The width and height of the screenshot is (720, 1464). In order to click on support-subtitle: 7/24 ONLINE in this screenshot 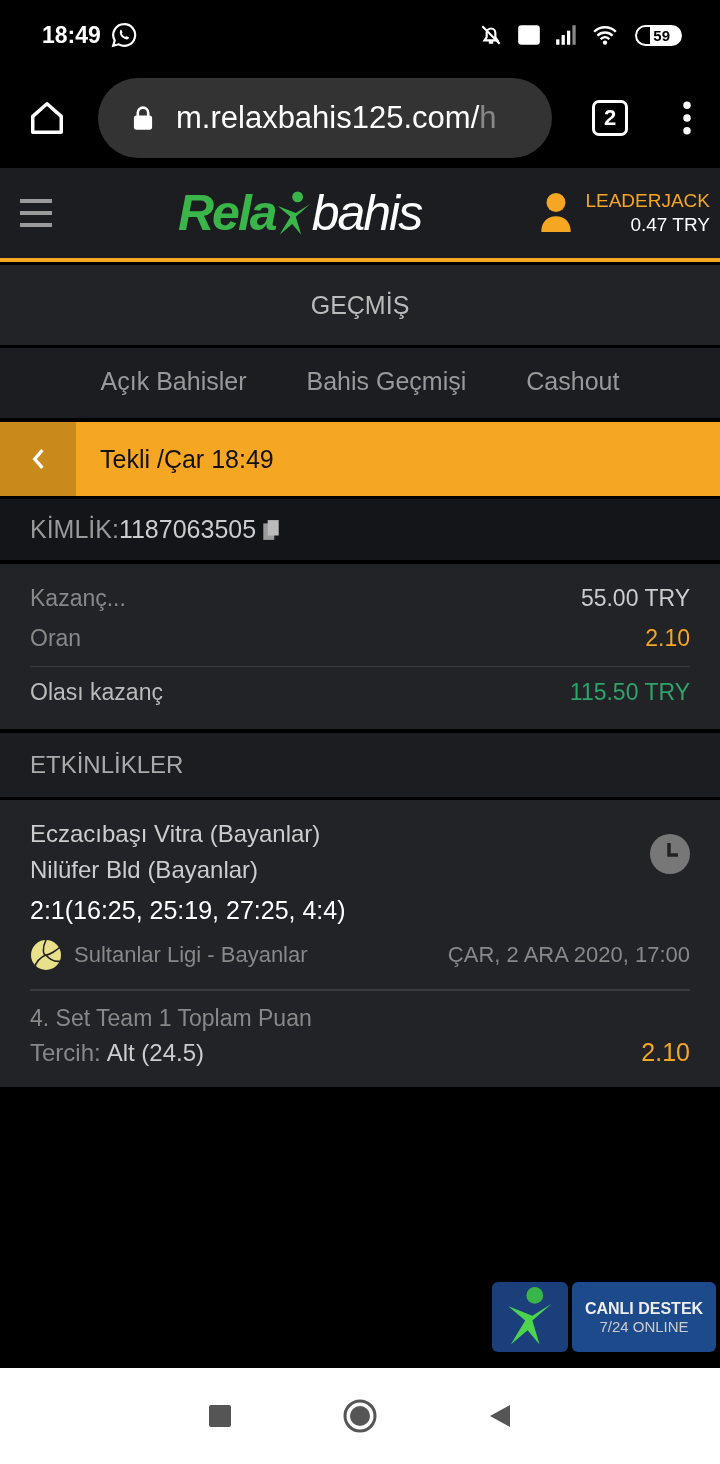, I will do `click(644, 1326)`.